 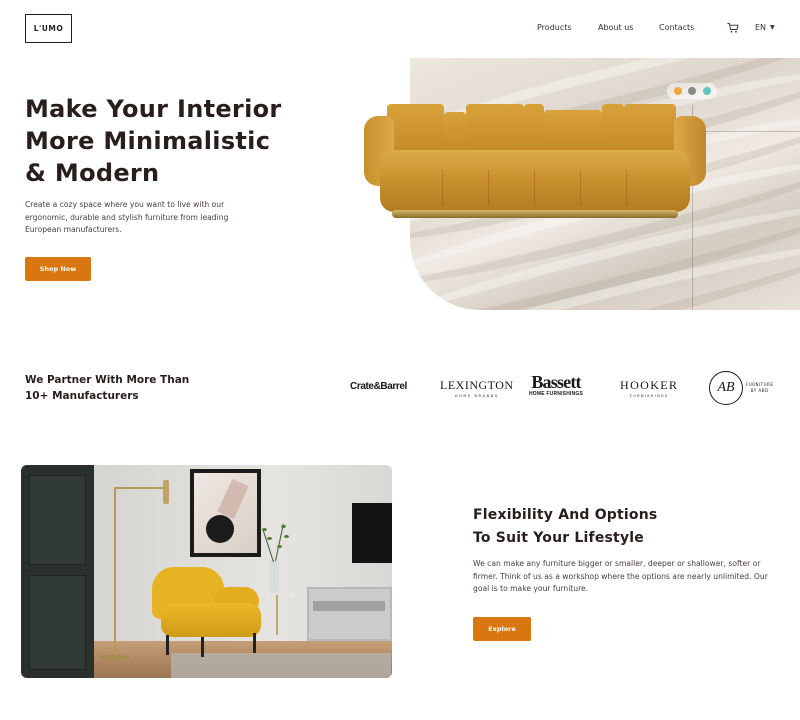 I want to click on floor-lamp-base, so click(x=115, y=657).